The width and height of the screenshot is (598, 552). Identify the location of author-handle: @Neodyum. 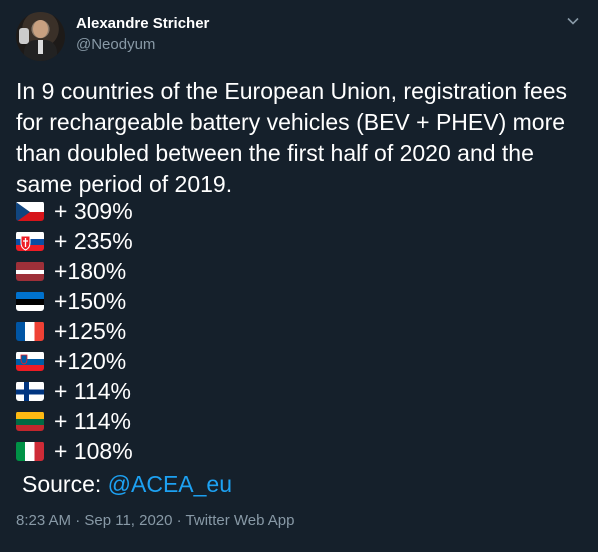
(115, 44).